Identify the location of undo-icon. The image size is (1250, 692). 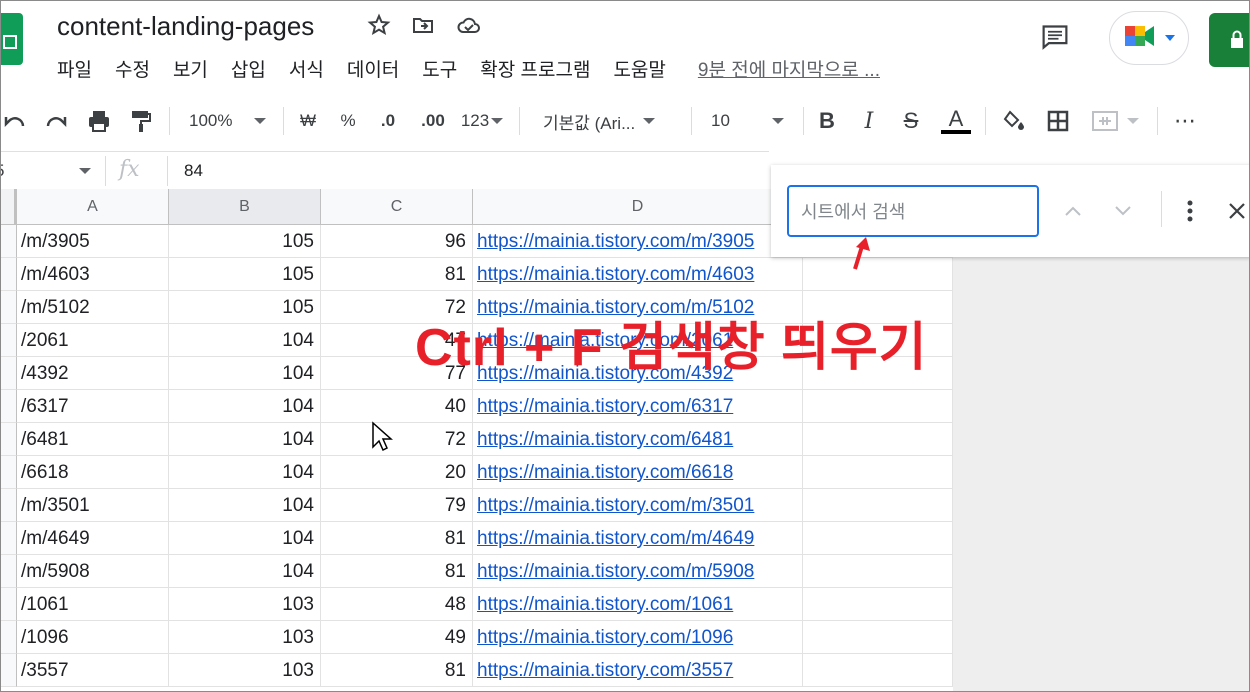
(14, 121).